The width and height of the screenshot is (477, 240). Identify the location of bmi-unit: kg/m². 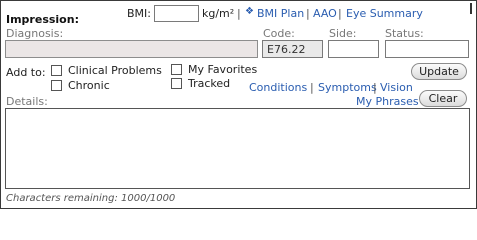
(218, 13).